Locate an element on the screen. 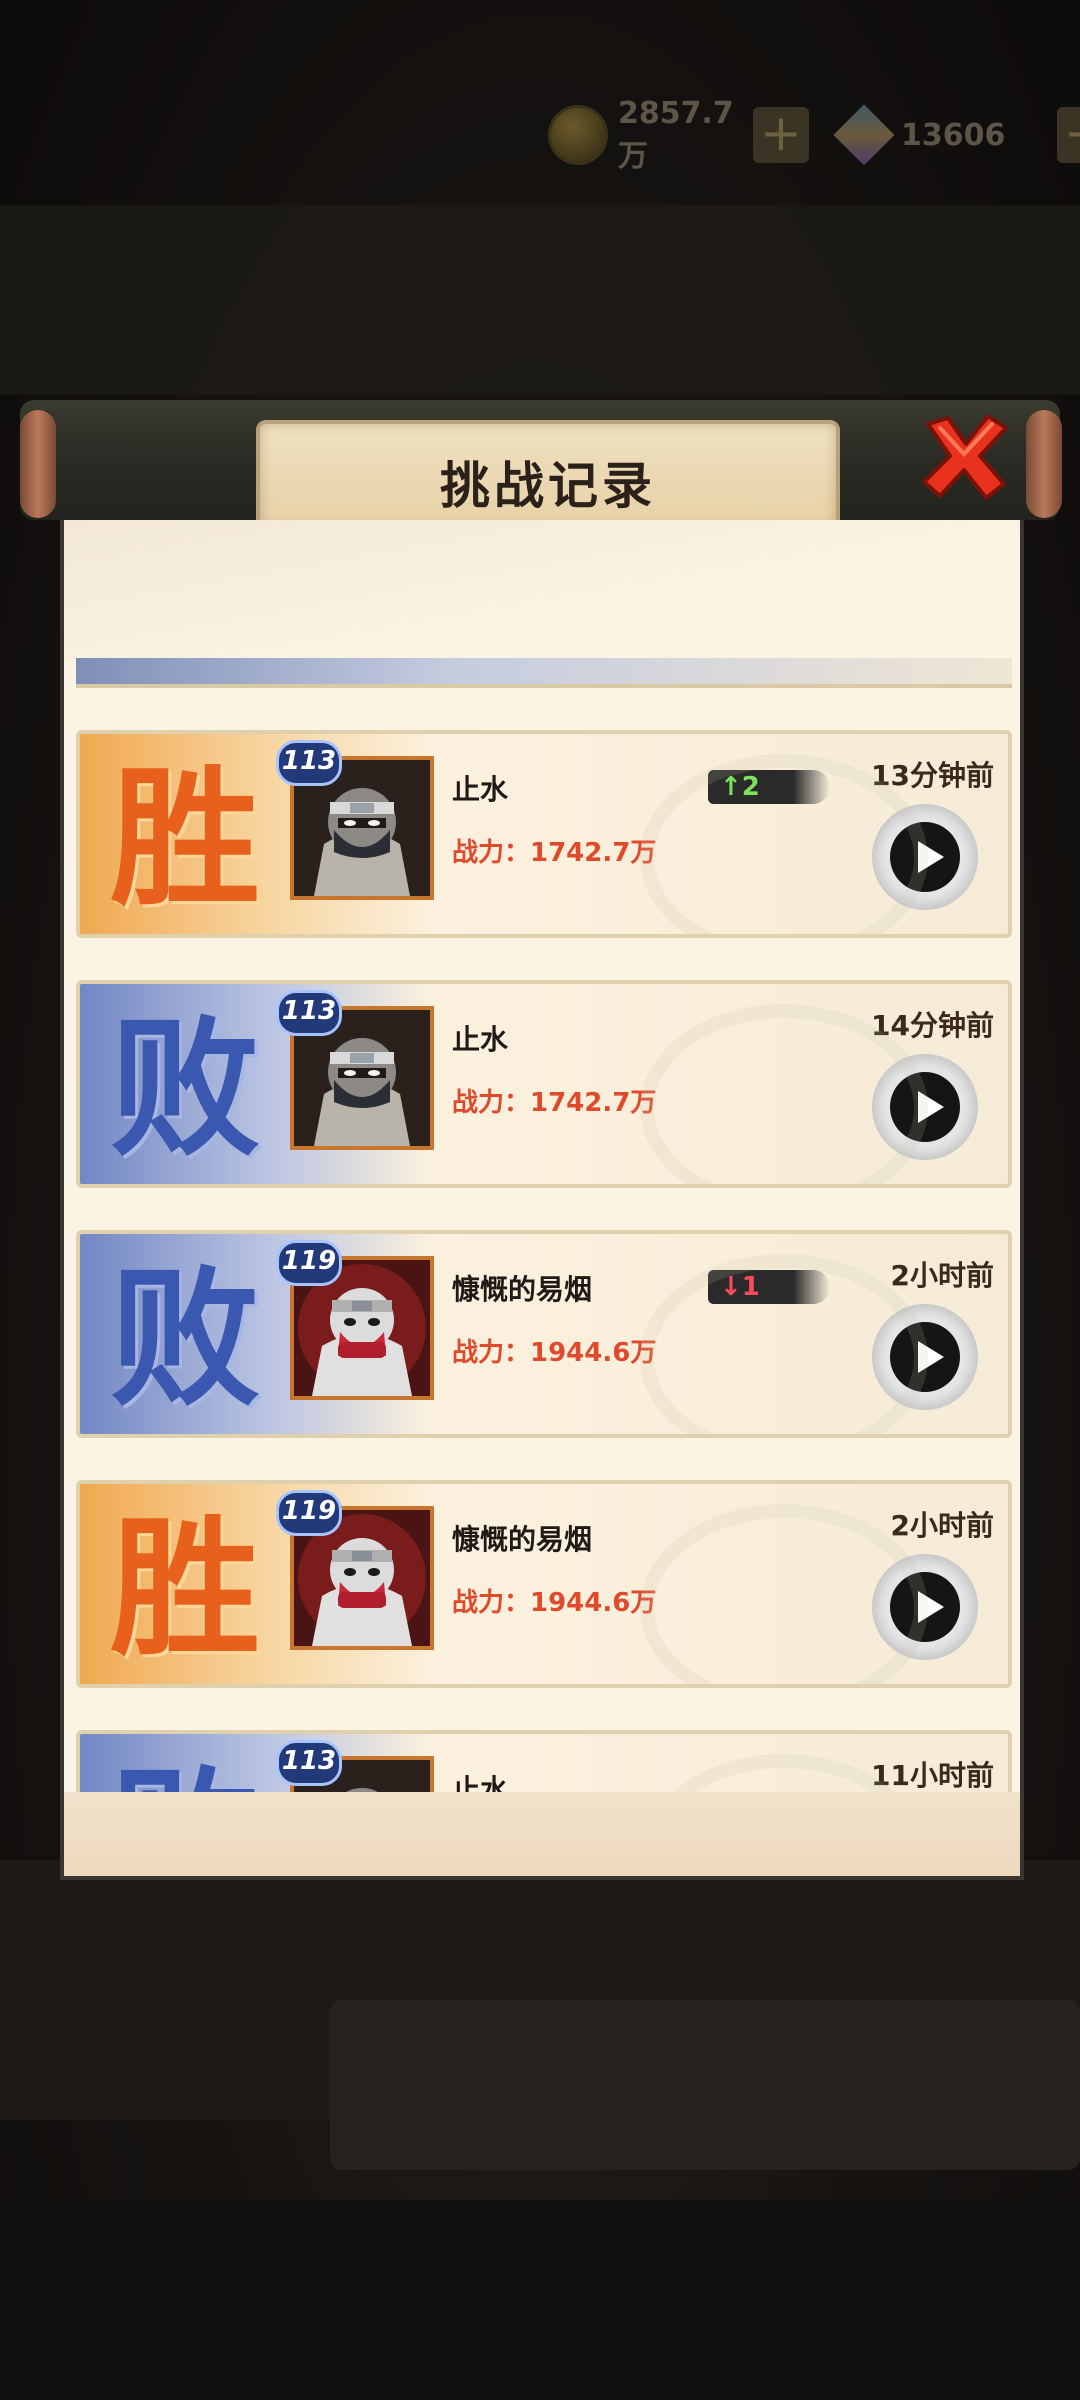 Image resolution: width=1080 pixels, height=2400 pixels. scroll-rod-right is located at coordinates (1044, 464).